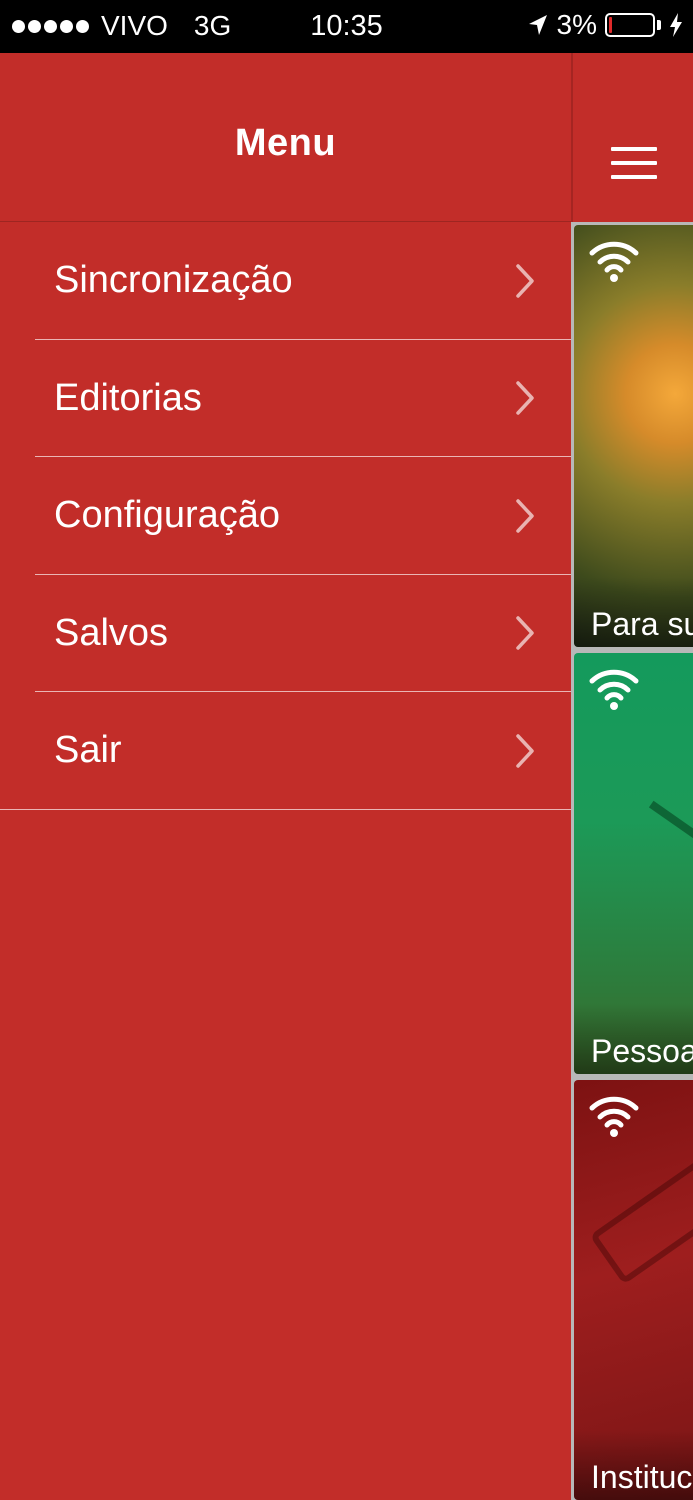  Describe the element at coordinates (88, 750) in the screenshot. I see `menu-item-label: Sair` at that location.